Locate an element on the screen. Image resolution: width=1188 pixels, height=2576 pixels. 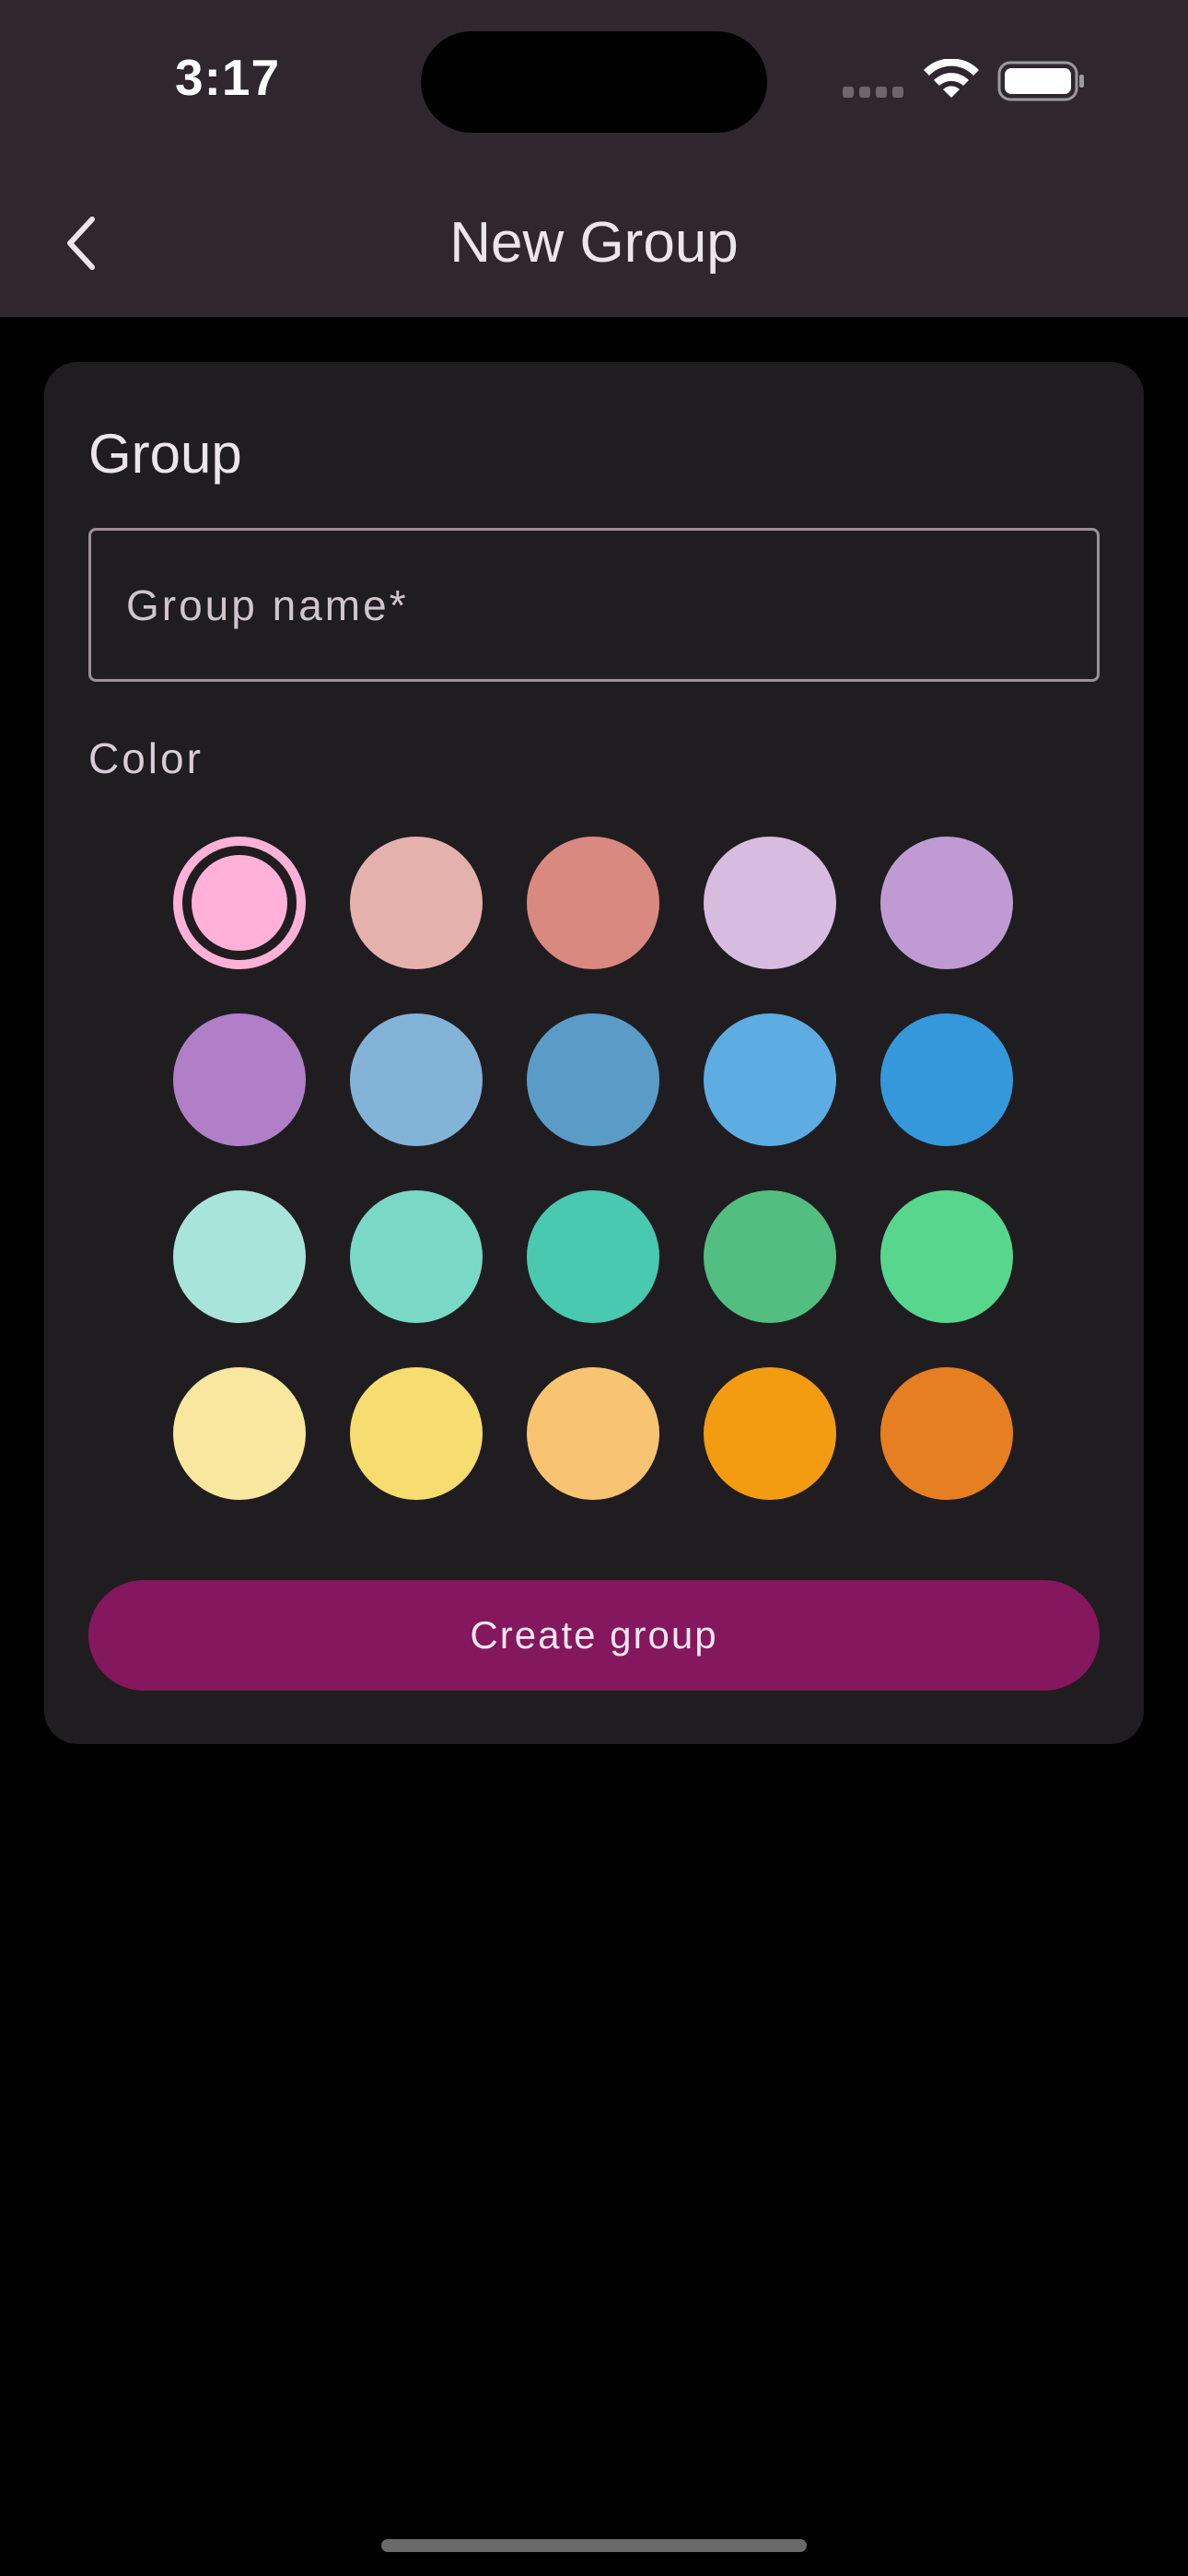
signal-icon is located at coordinates (873, 92).